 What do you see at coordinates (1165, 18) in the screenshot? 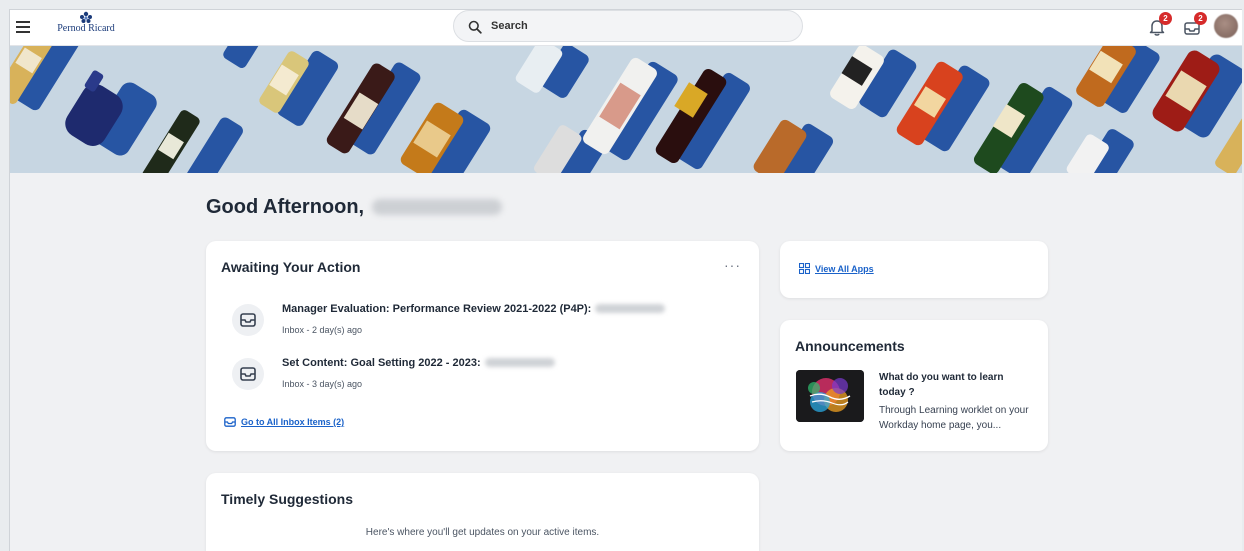
I see `notifications-badge: 2` at bounding box center [1165, 18].